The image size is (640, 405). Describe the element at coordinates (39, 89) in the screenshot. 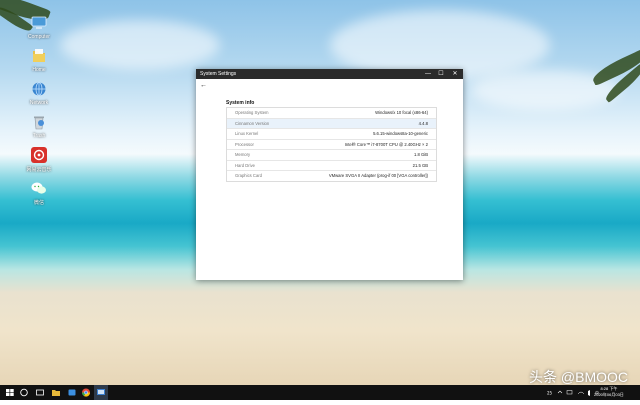

I see `network-icon` at that location.